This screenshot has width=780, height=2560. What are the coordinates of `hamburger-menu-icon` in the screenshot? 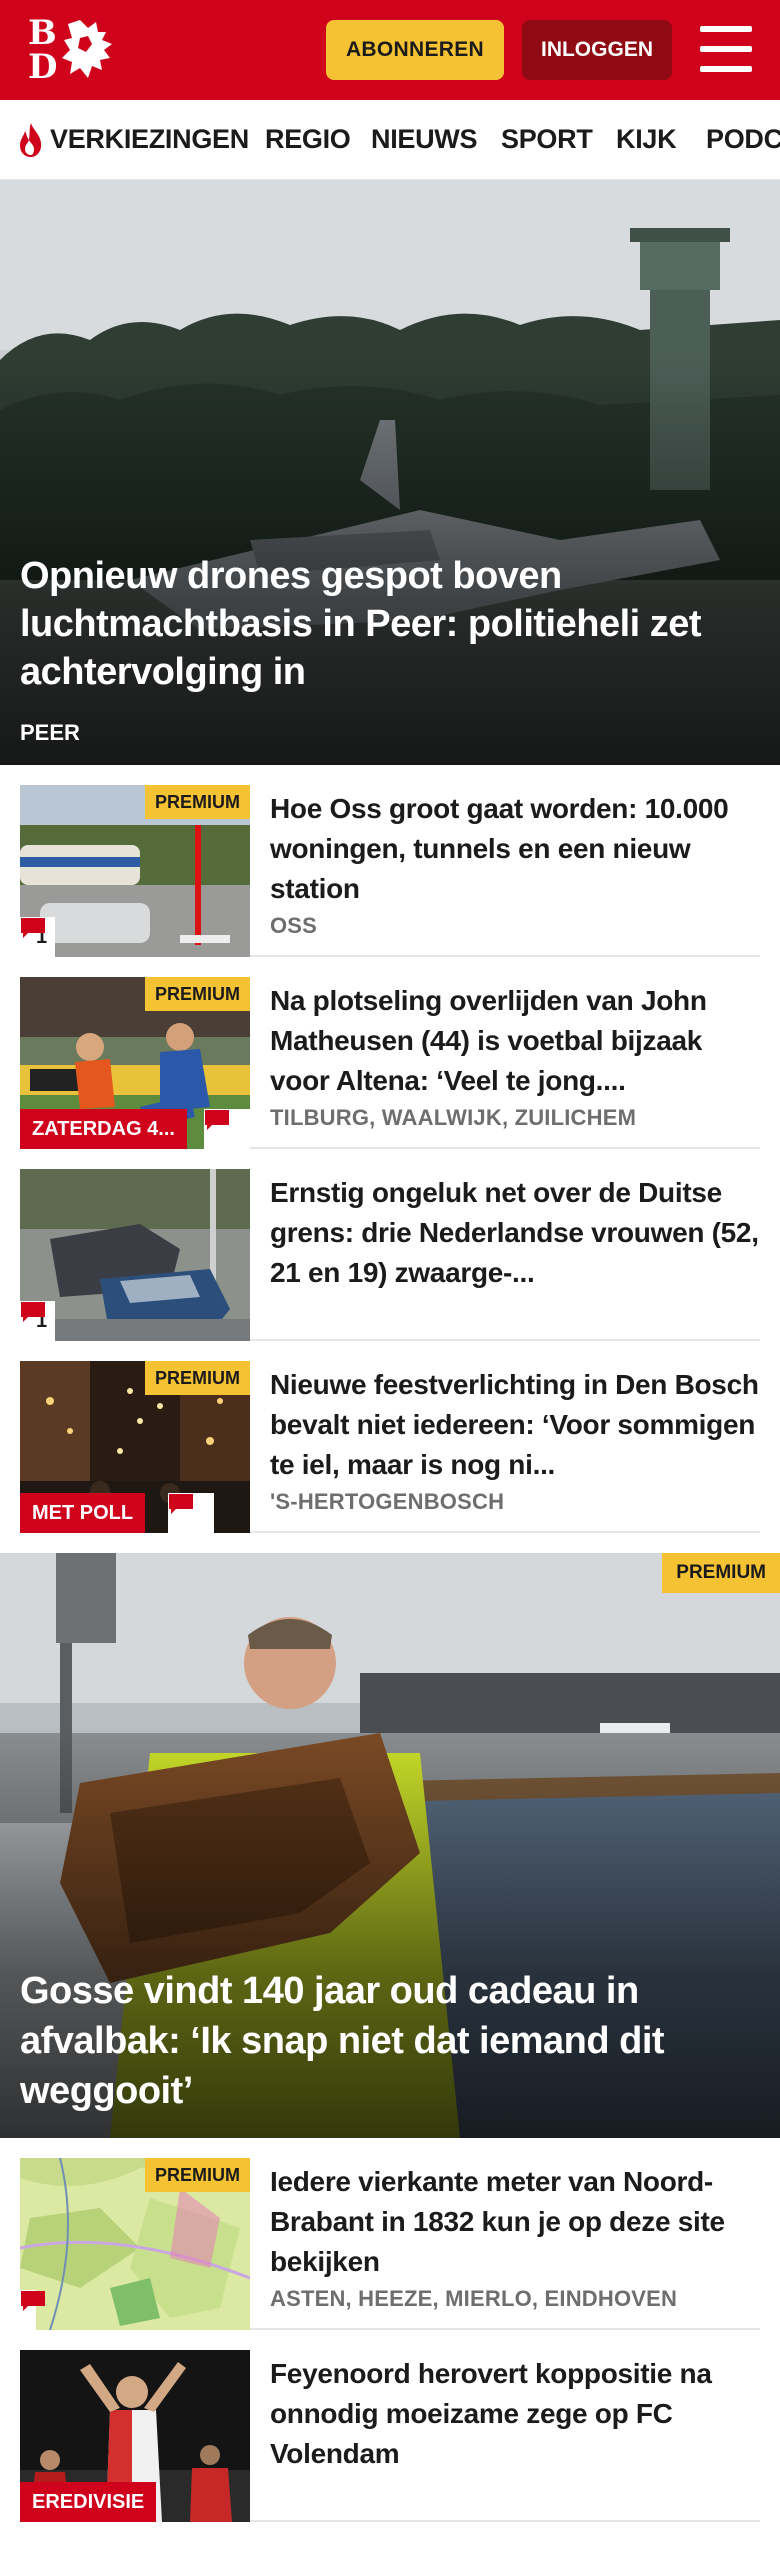 It's located at (726, 49).